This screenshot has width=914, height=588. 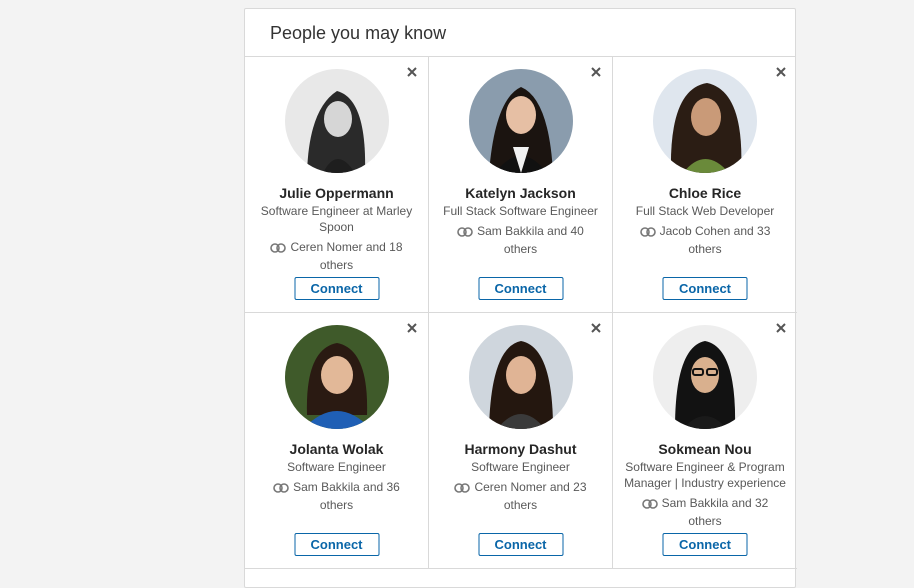 What do you see at coordinates (346, 256) in the screenshot?
I see `shared-connections-text: Ceren Nomer and 18 others` at bounding box center [346, 256].